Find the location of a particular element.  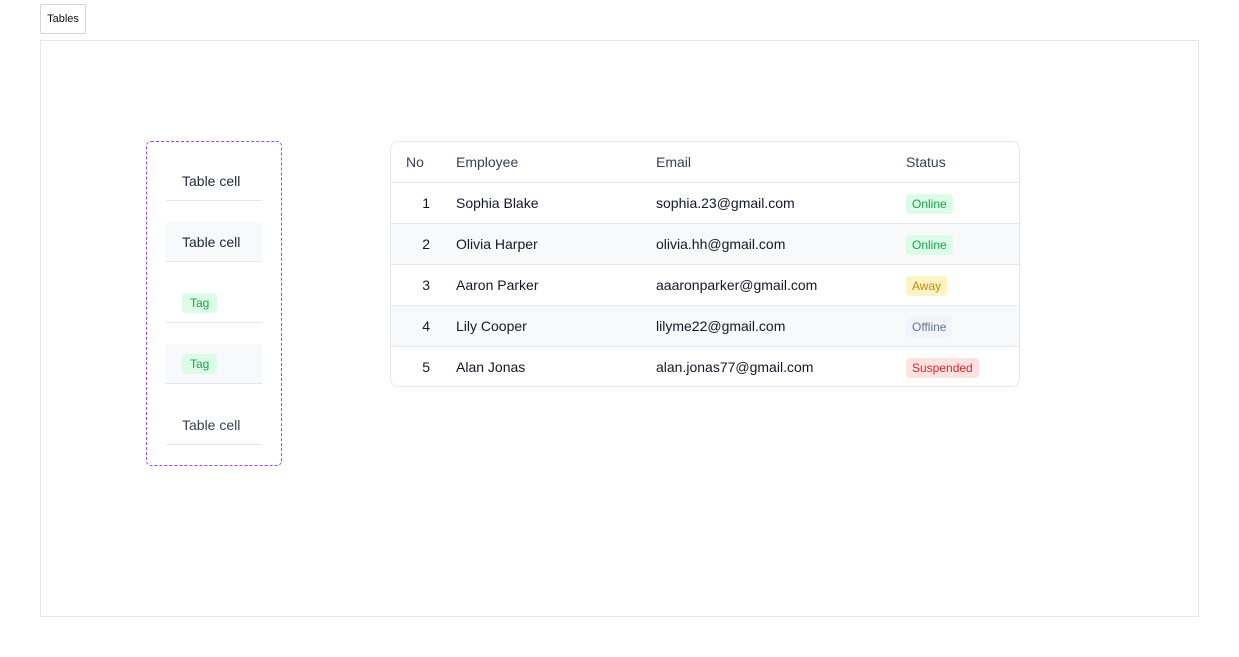

status-cell: Offline is located at coordinates (929, 326).